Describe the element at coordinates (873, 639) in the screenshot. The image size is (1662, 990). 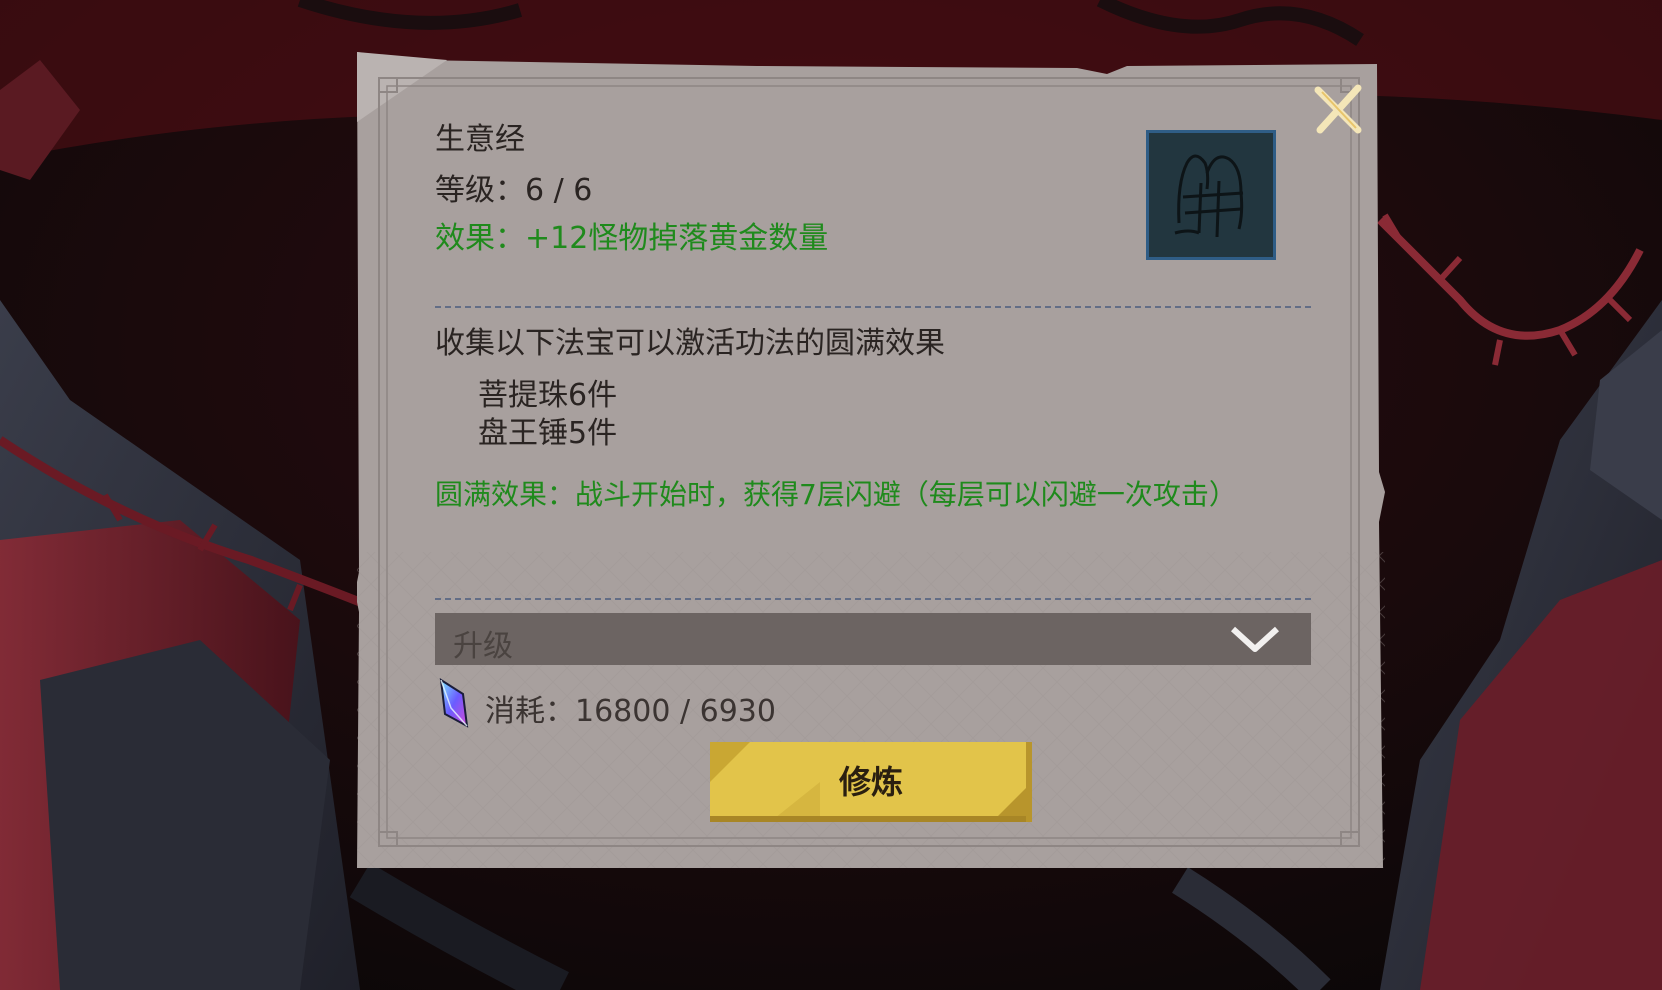
I see `upgrade-dropdown: 升级` at that location.